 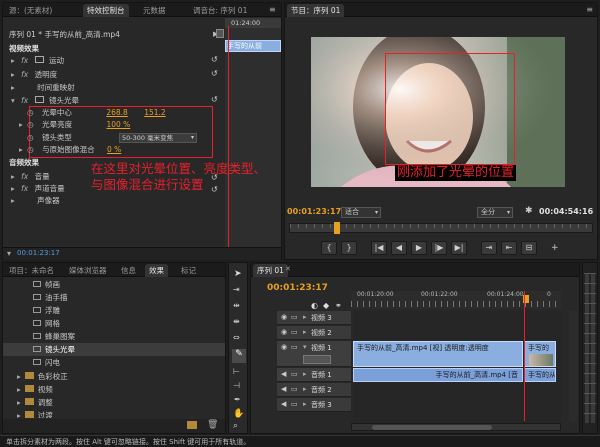 I want to click on mark-in-button: {, so click(x=329, y=248).